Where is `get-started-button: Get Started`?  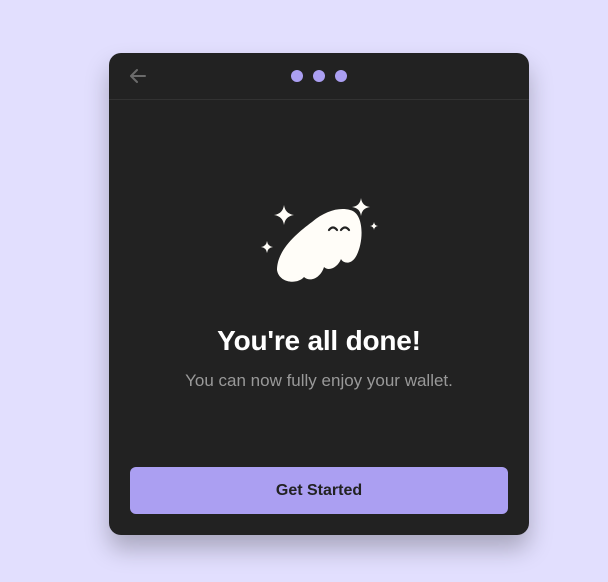 get-started-button: Get Started is located at coordinates (319, 490).